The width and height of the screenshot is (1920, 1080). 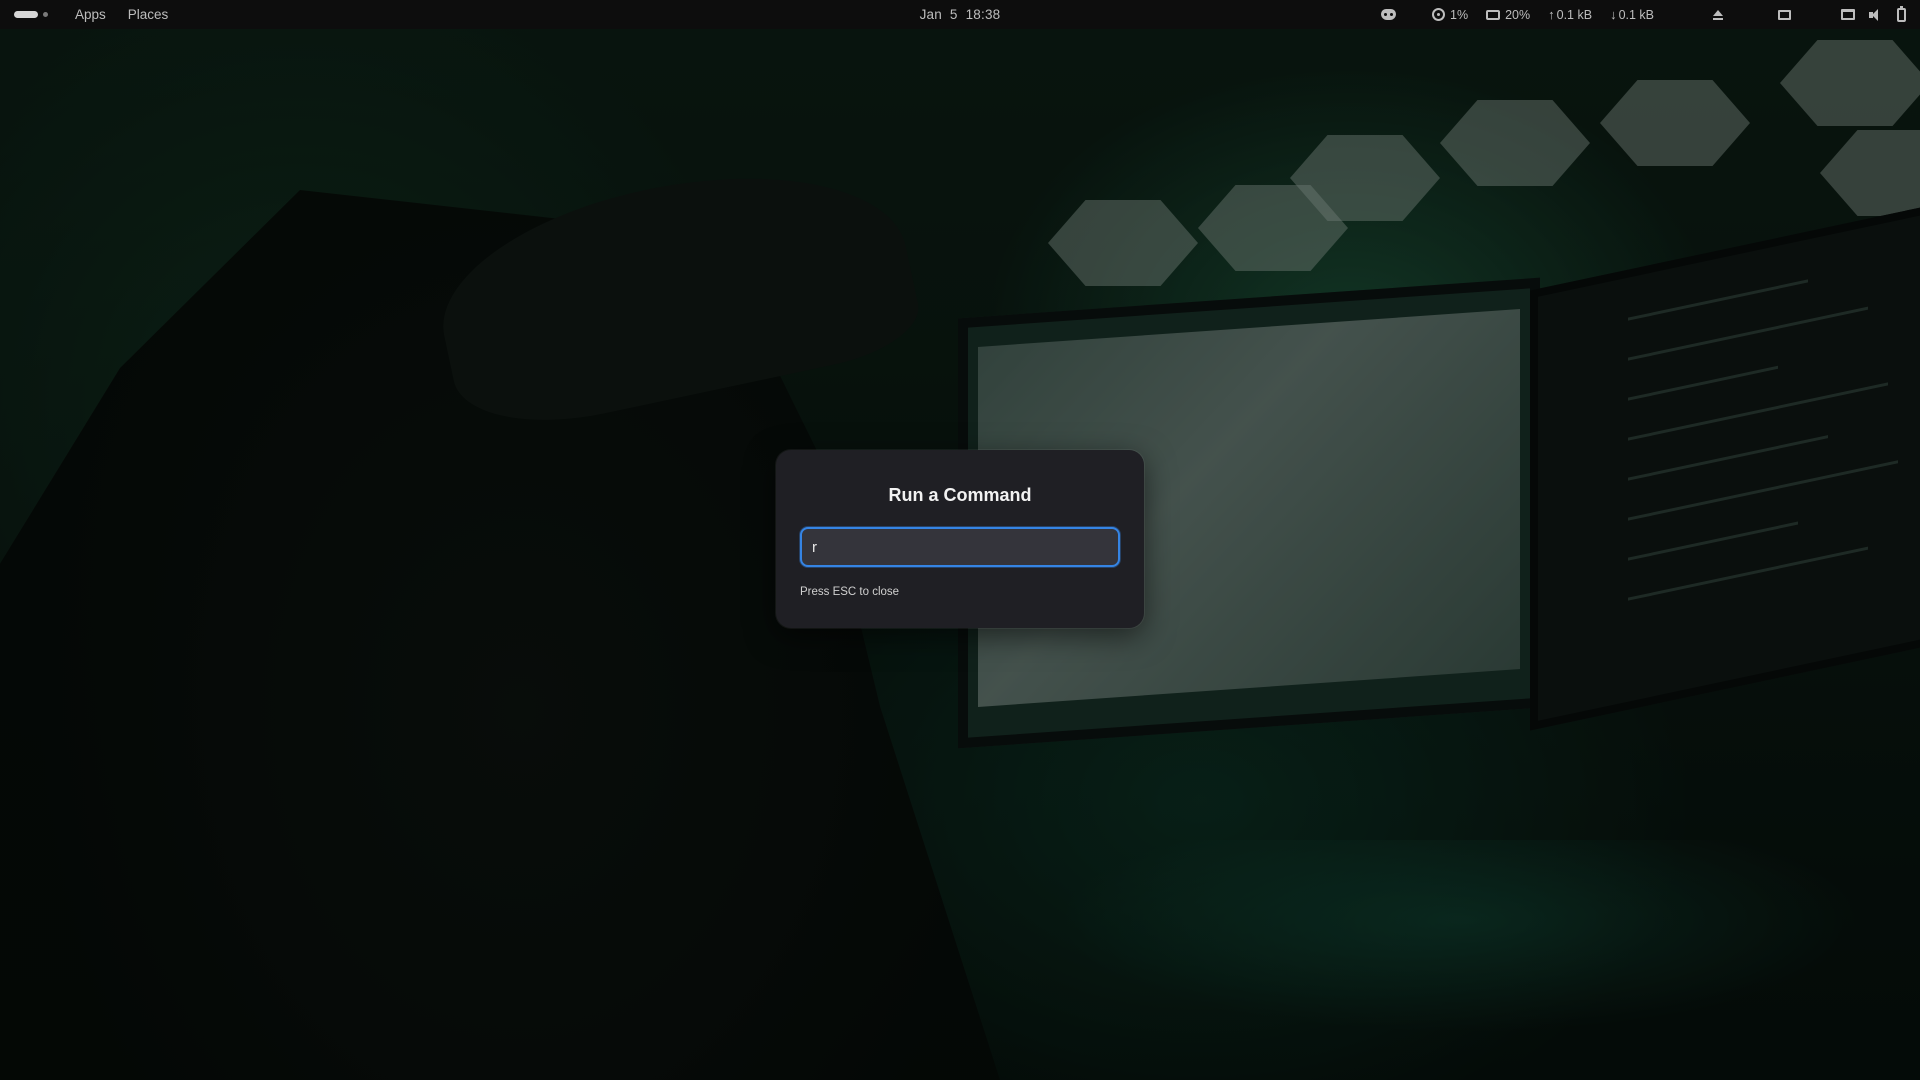 I want to click on eject-icon, so click(x=1718, y=14).